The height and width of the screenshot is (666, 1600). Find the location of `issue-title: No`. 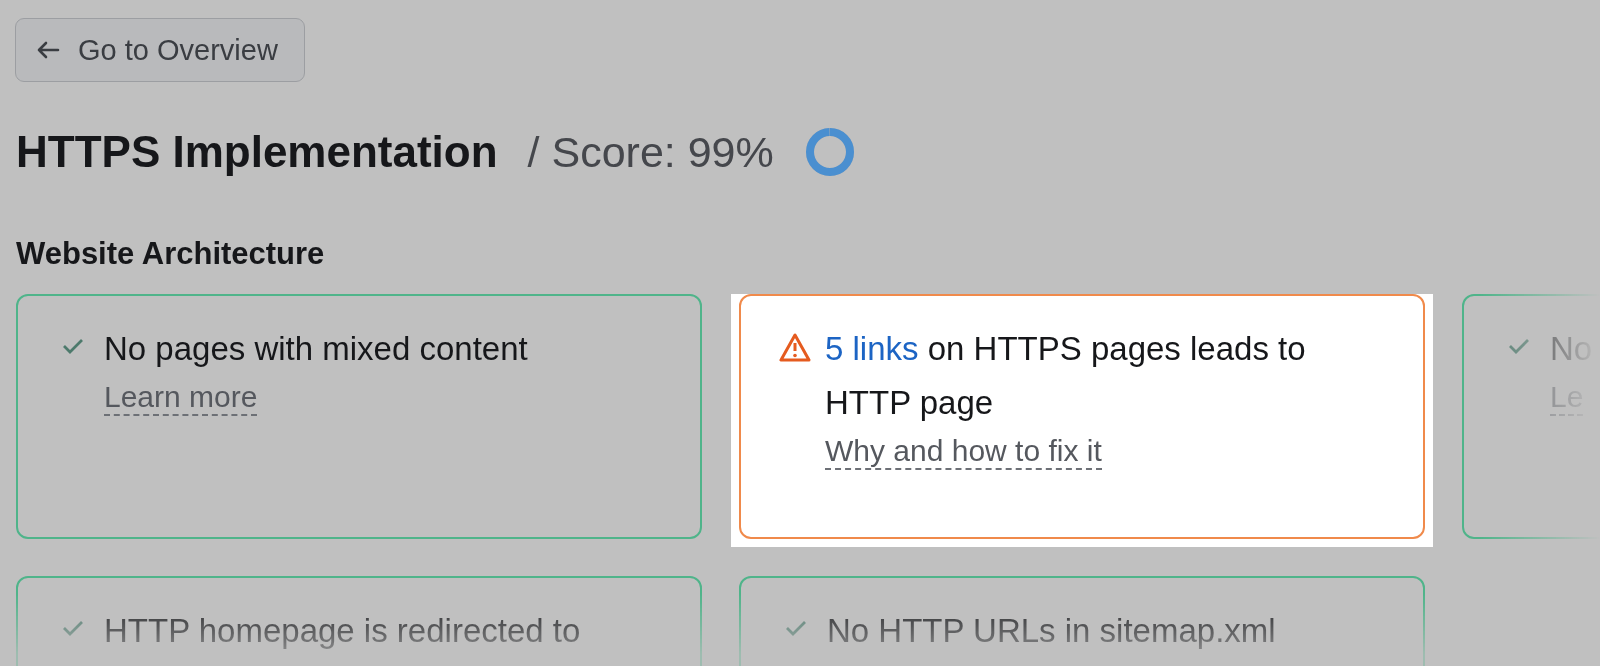

issue-title: No is located at coordinates (1572, 349).